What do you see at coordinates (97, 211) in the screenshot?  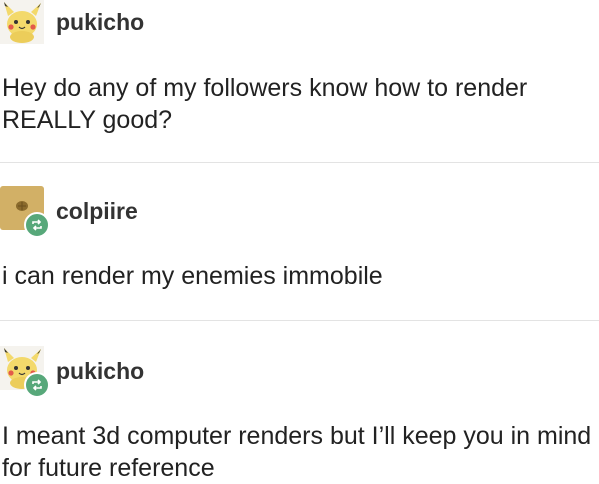 I see `post-username: colpiire` at bounding box center [97, 211].